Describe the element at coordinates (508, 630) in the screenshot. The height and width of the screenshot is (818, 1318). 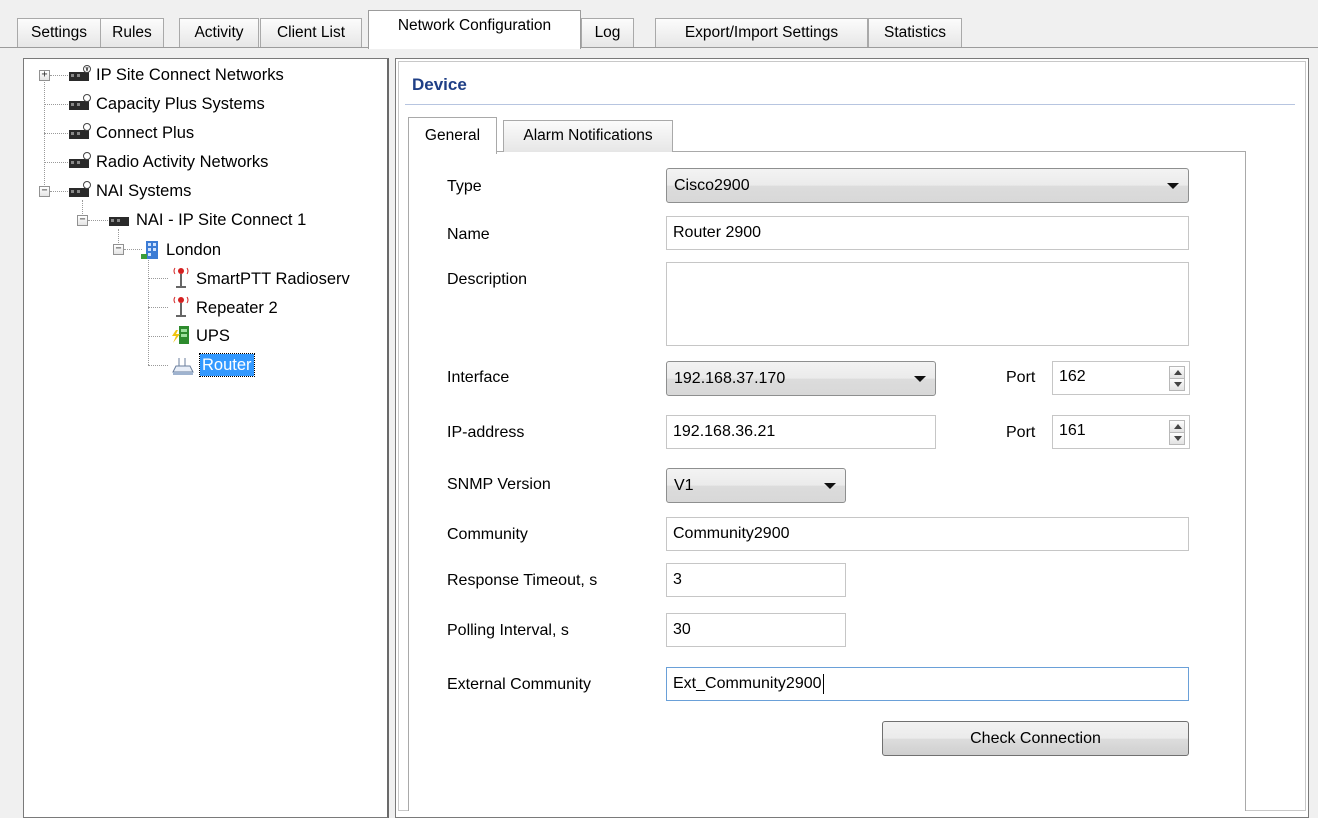
I see `polling-interval-label: Polling Interval, s` at that location.